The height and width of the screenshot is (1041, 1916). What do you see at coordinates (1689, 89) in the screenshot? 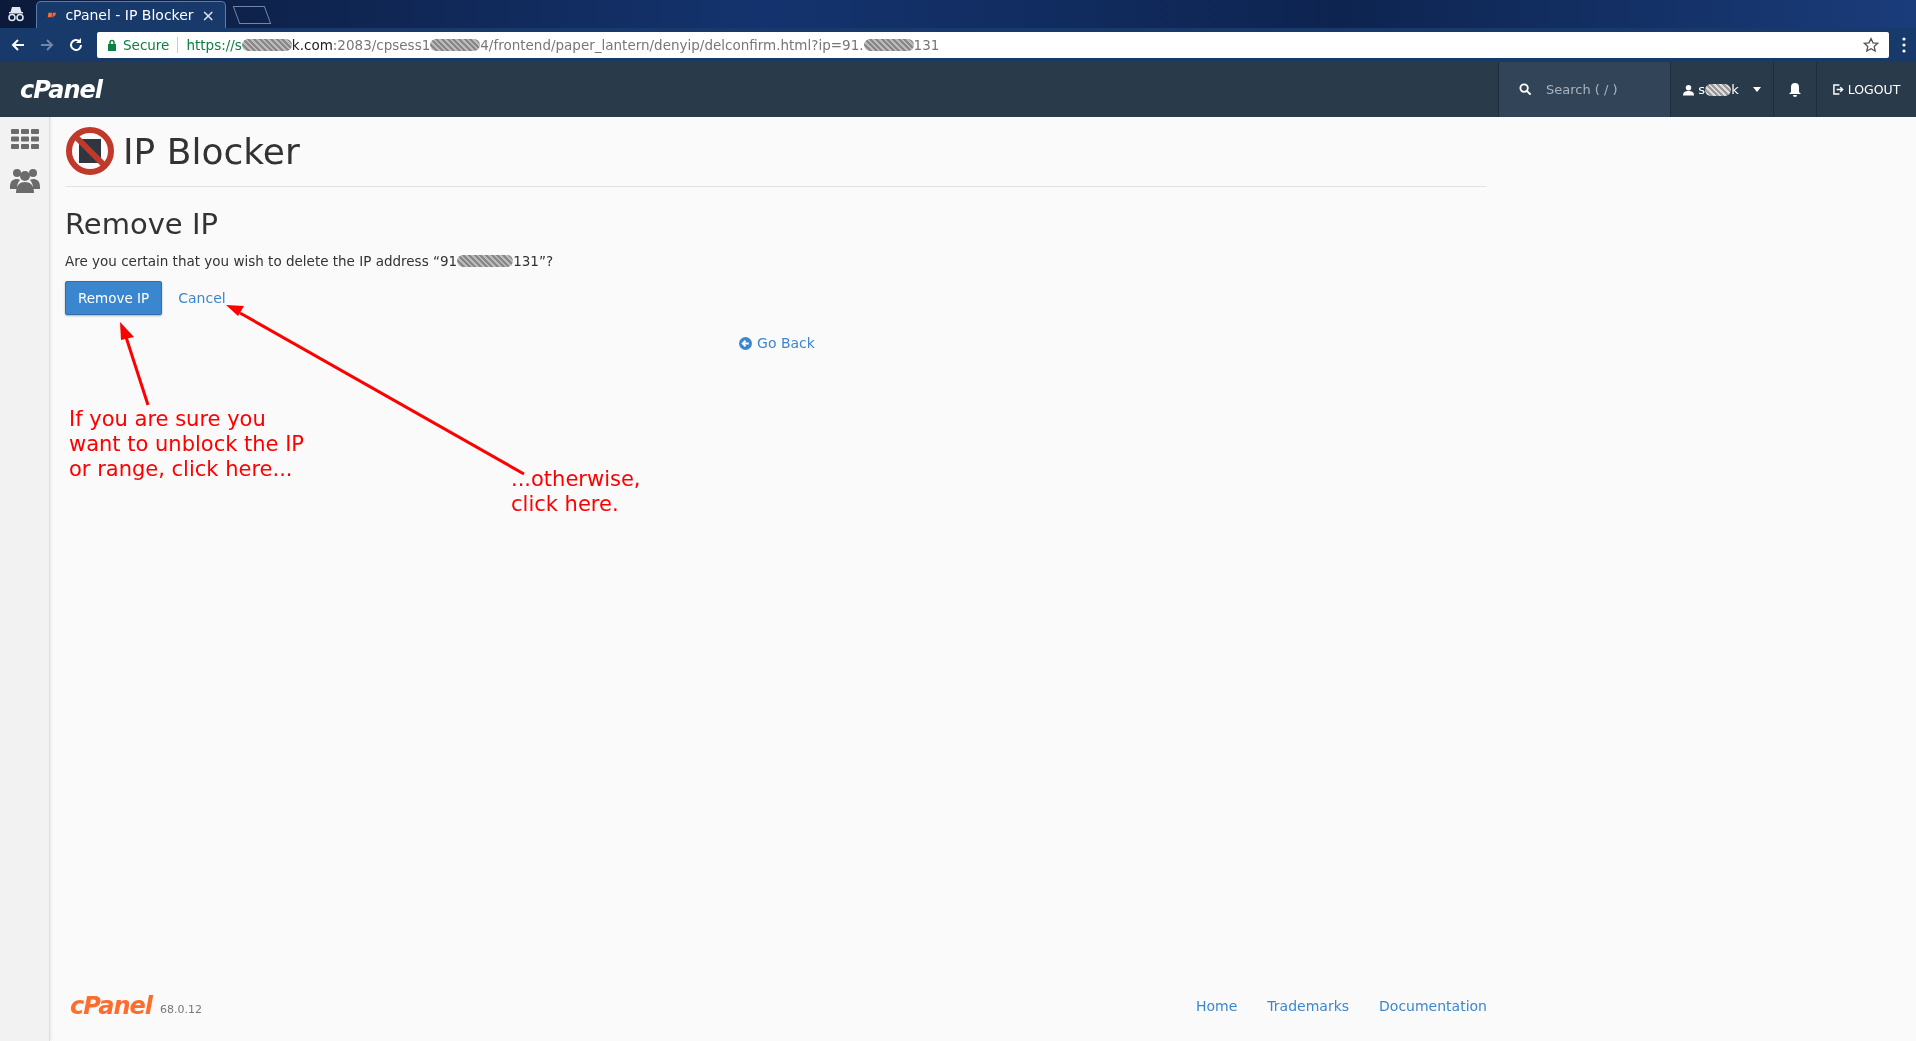
I see `user-icon` at bounding box center [1689, 89].